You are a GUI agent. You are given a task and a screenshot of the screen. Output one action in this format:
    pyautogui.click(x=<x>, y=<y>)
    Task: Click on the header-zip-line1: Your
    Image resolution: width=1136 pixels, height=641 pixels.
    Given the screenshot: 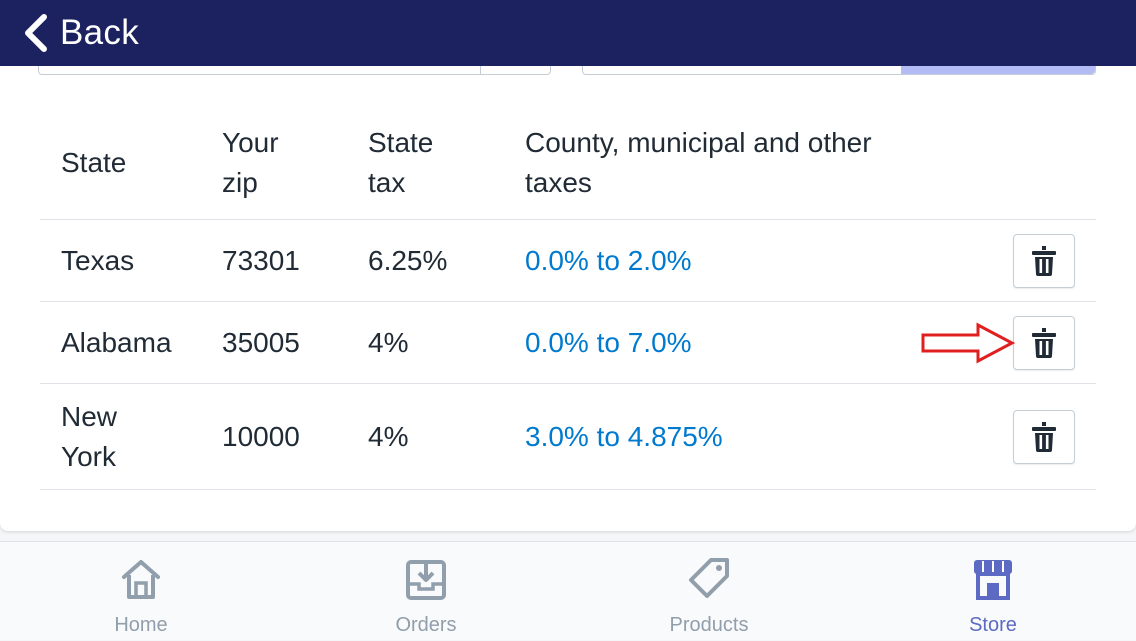 What is the action you would take?
    pyautogui.click(x=250, y=142)
    